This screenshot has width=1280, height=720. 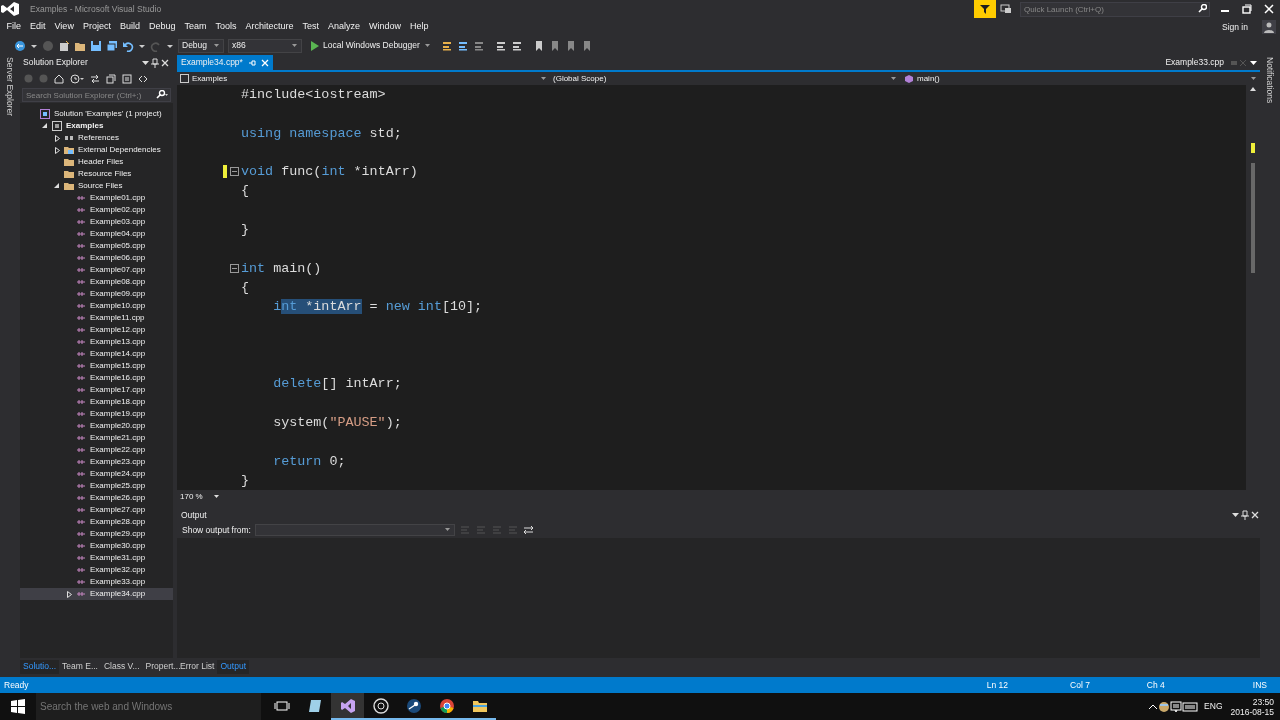 I want to click on tree-item: Example07.cpp, so click(x=96, y=270).